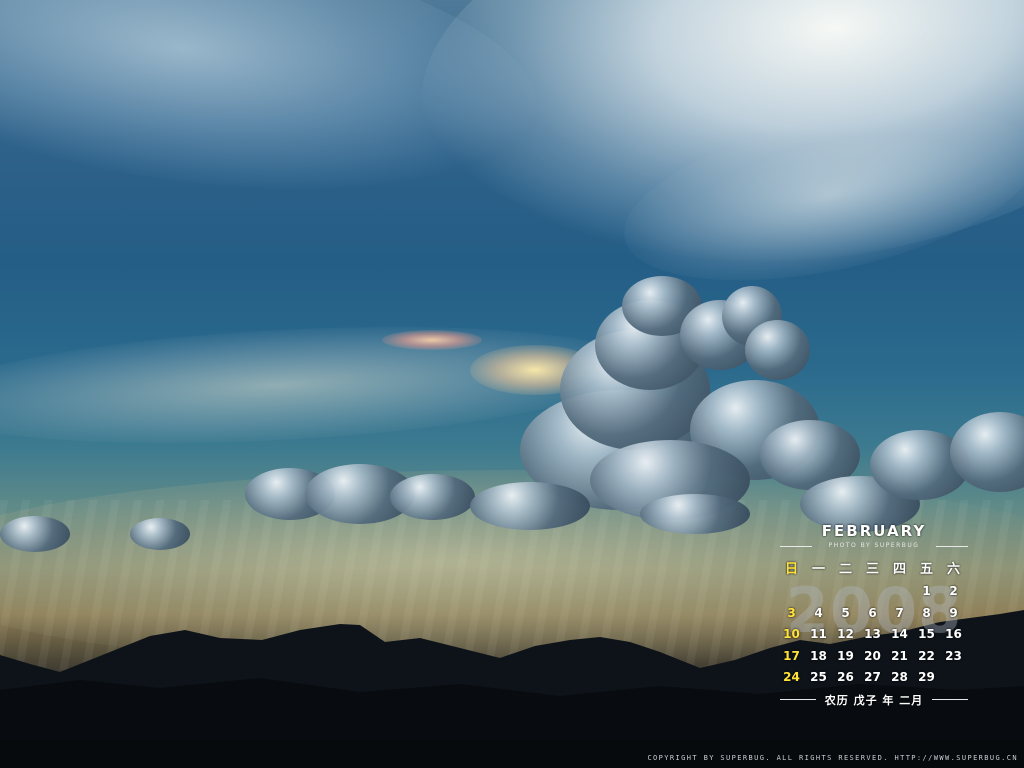 This screenshot has height=768, width=1024. Describe the element at coordinates (899, 569) in the screenshot. I see `weekday-label: 四` at that location.